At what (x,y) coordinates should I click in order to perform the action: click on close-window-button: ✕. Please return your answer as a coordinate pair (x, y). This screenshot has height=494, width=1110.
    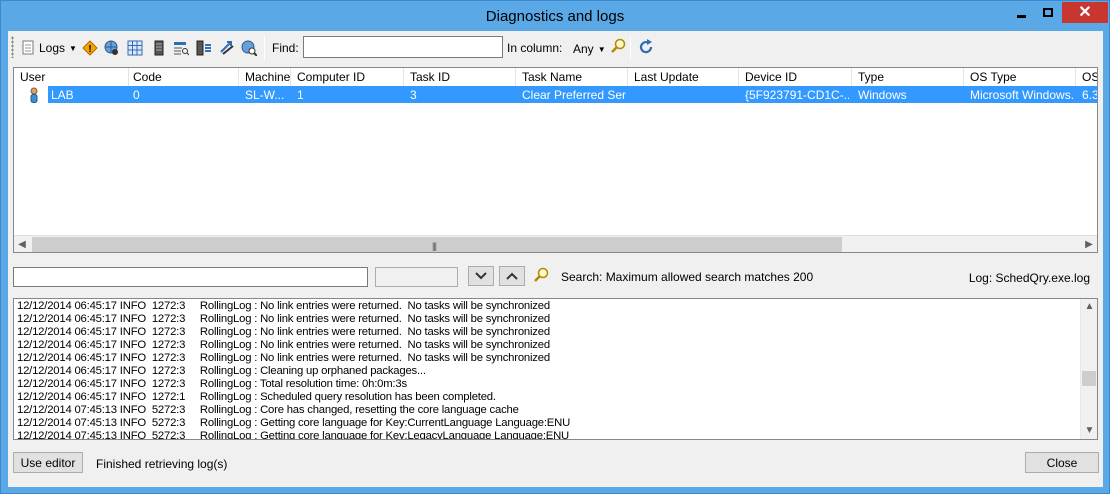
    Looking at the image, I should click on (1085, 12).